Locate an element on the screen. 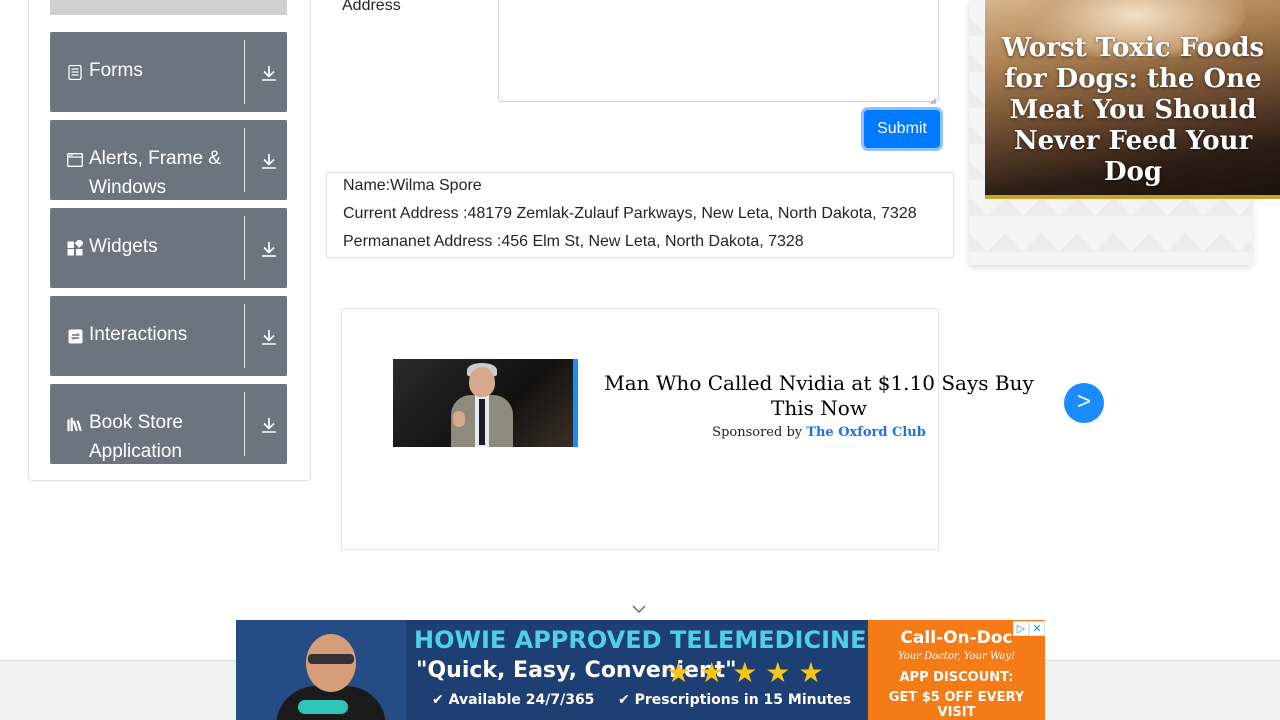 This screenshot has height=720, width=1280. group-title: Forms is located at coordinates (116, 70).